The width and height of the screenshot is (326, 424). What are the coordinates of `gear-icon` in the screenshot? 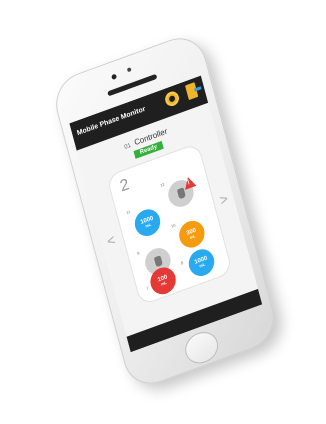 It's located at (172, 98).